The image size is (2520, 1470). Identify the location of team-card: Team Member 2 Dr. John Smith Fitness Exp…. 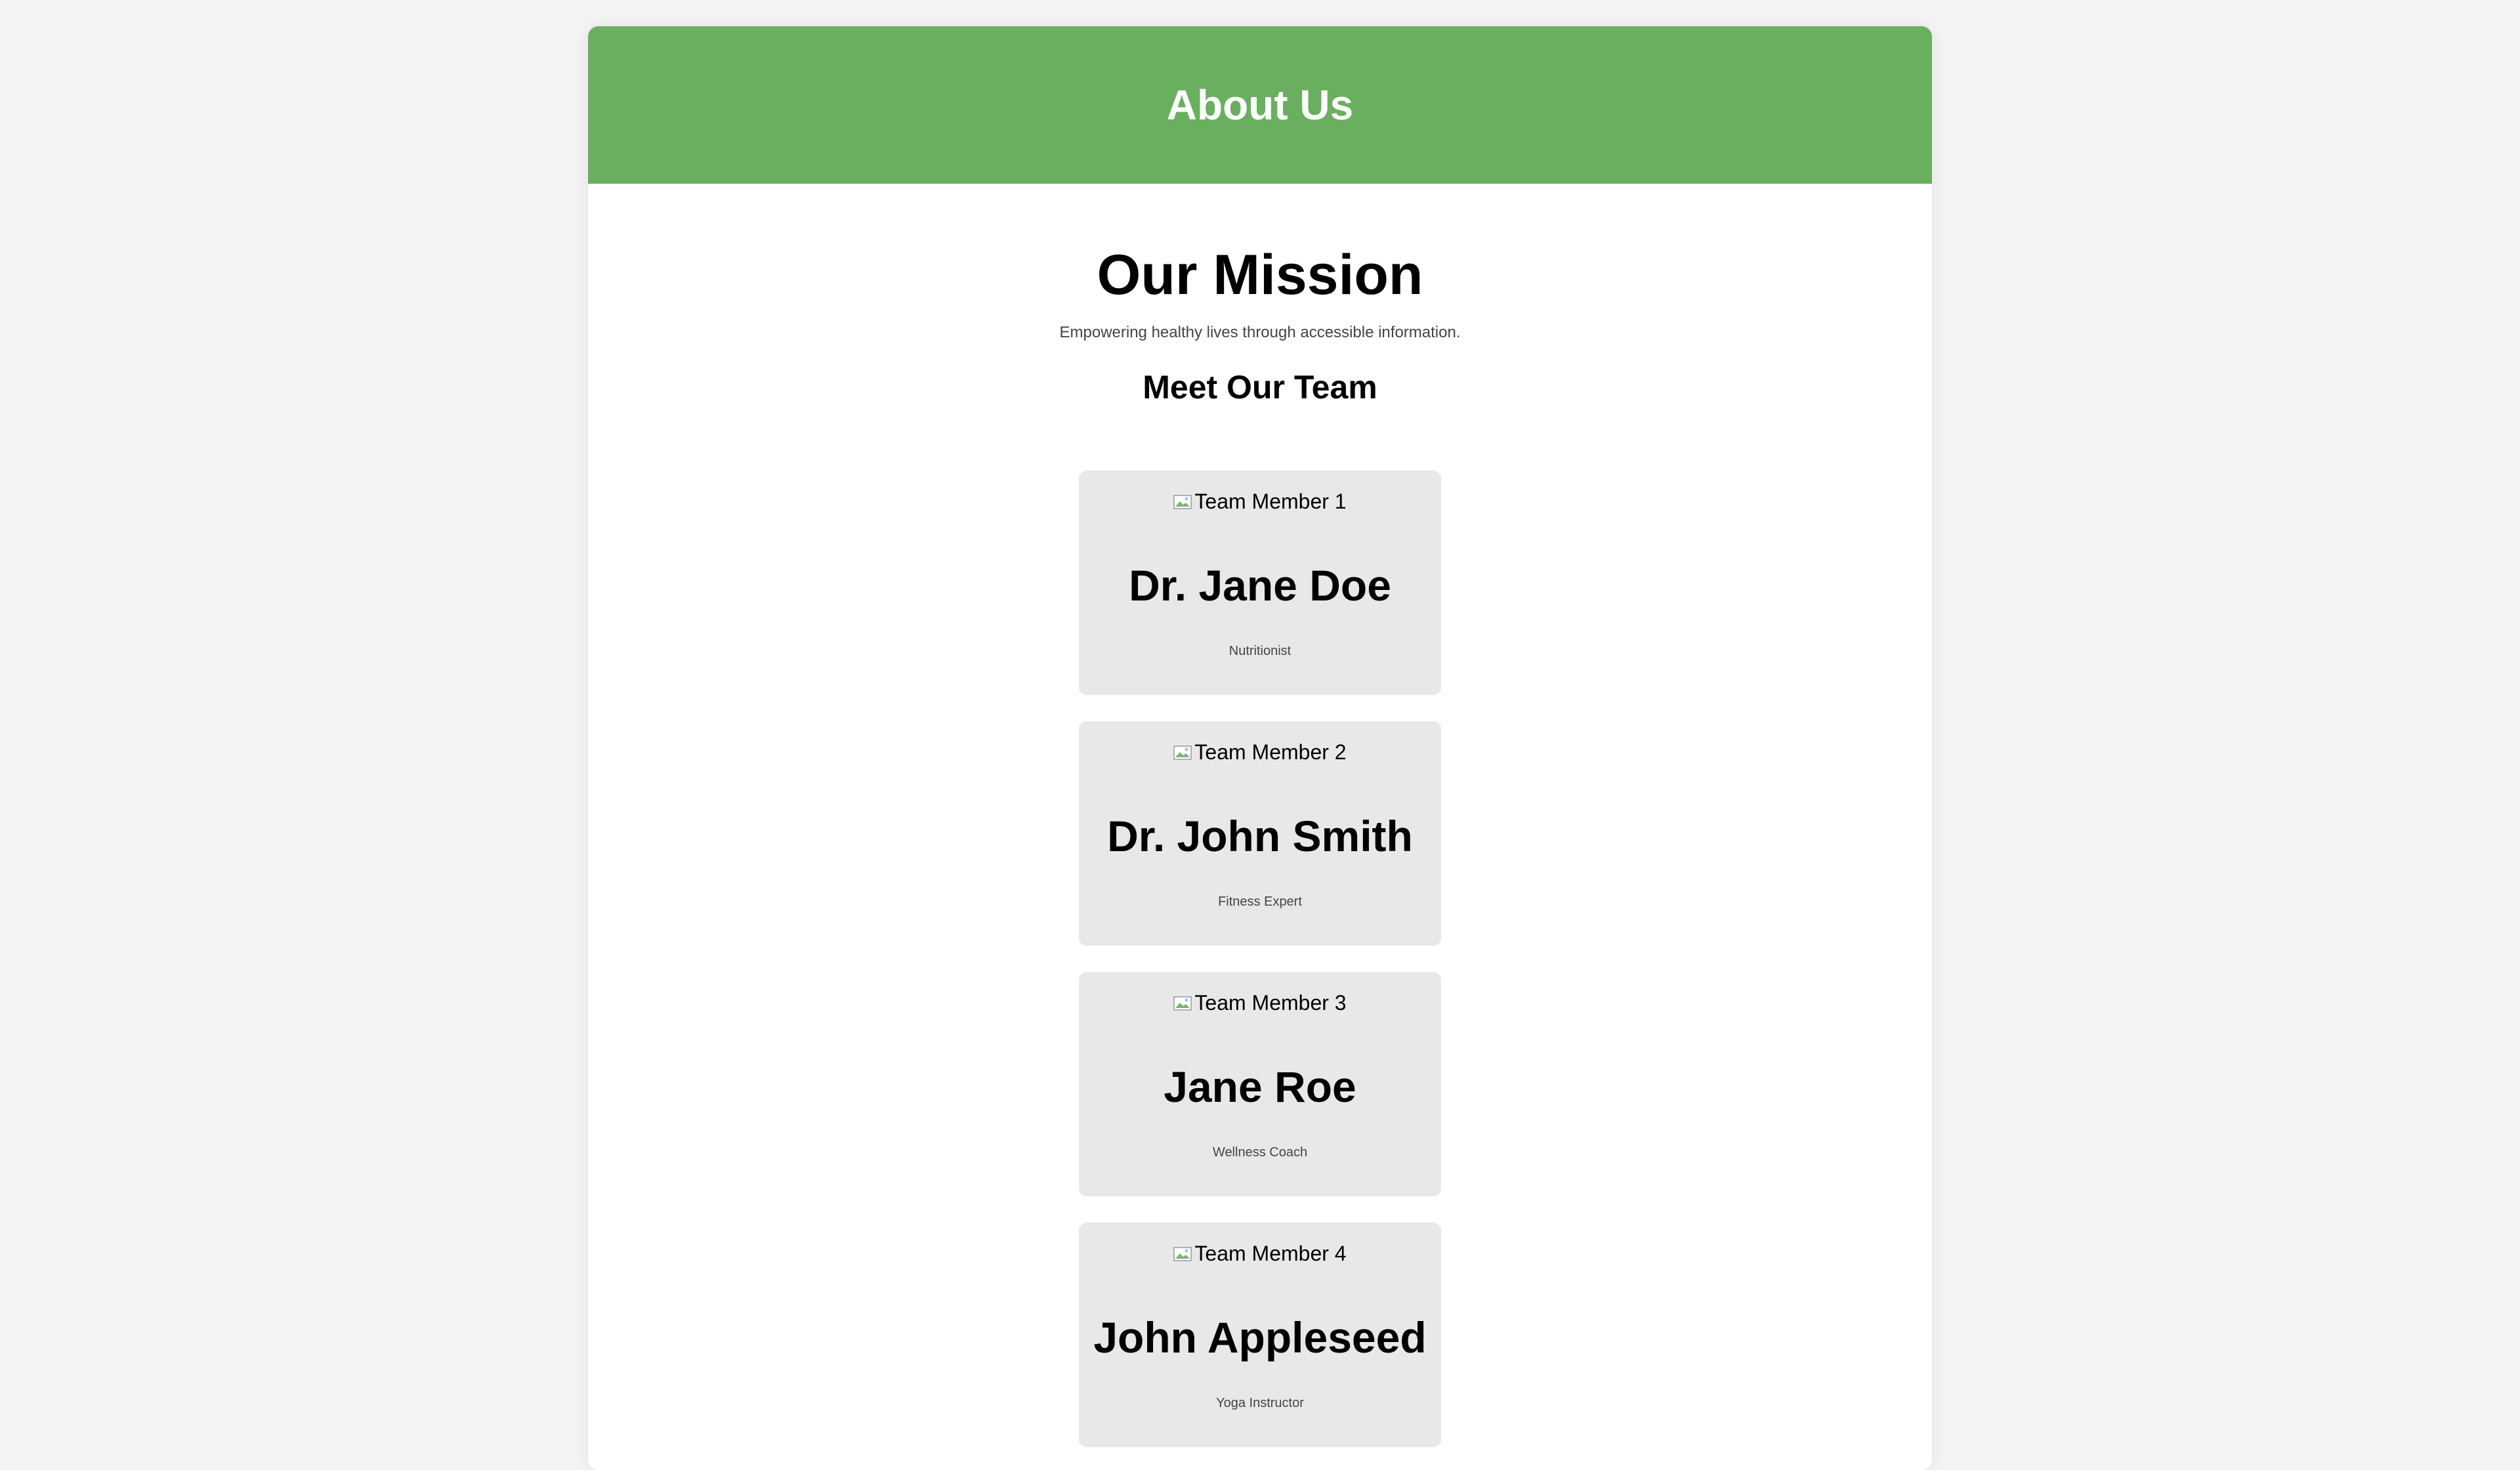
(1260, 833).